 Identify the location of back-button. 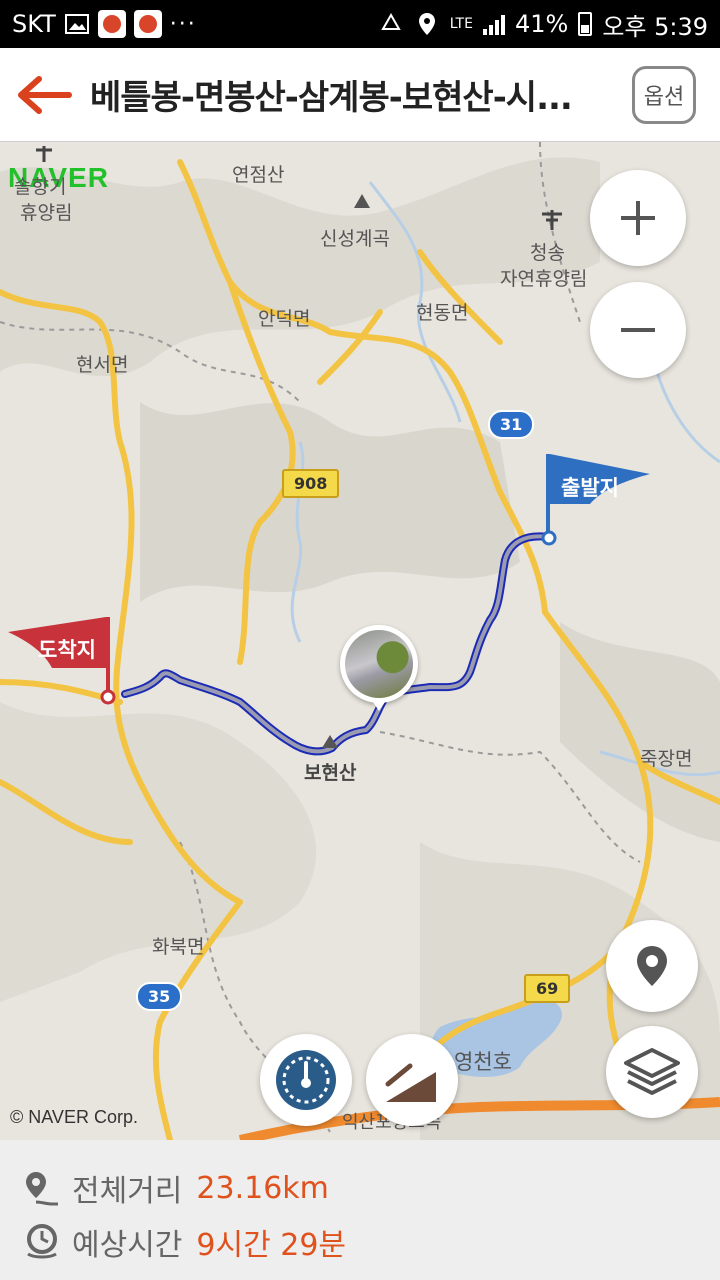
(45, 95).